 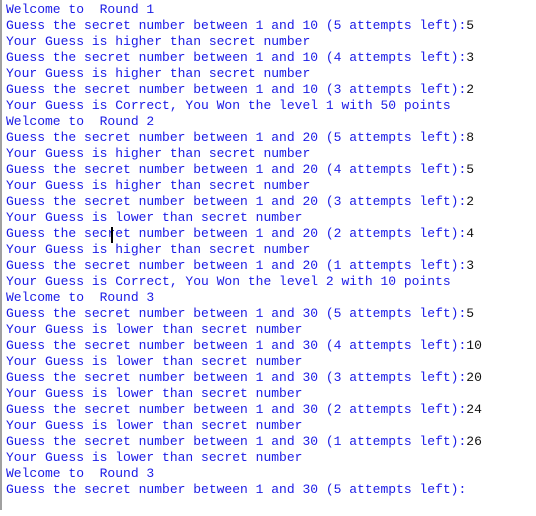 What do you see at coordinates (474, 441) in the screenshot?
I see `console-user-input: 26` at bounding box center [474, 441].